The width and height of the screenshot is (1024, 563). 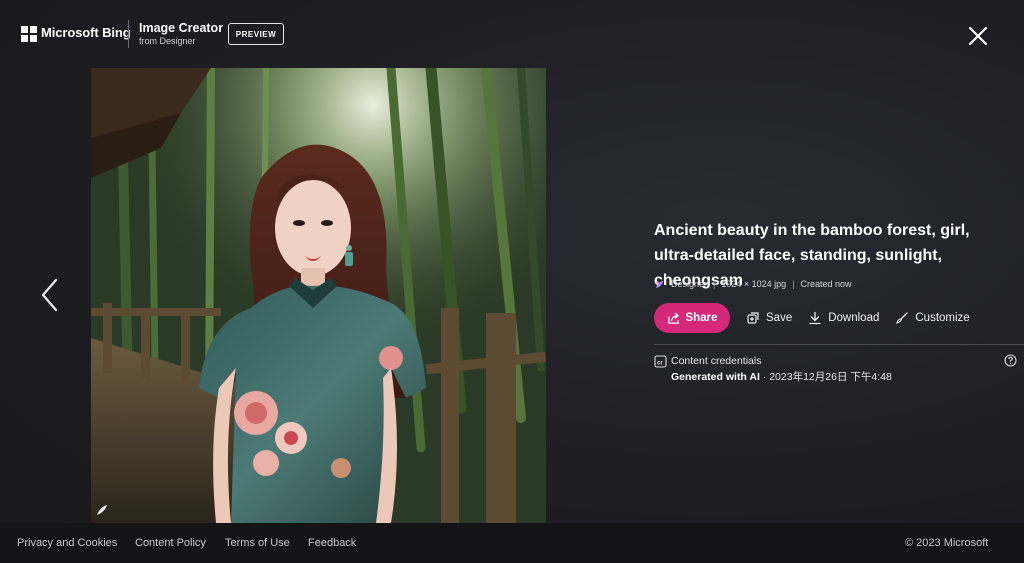 What do you see at coordinates (29, 34) in the screenshot?
I see `microsoft-logo-icon` at bounding box center [29, 34].